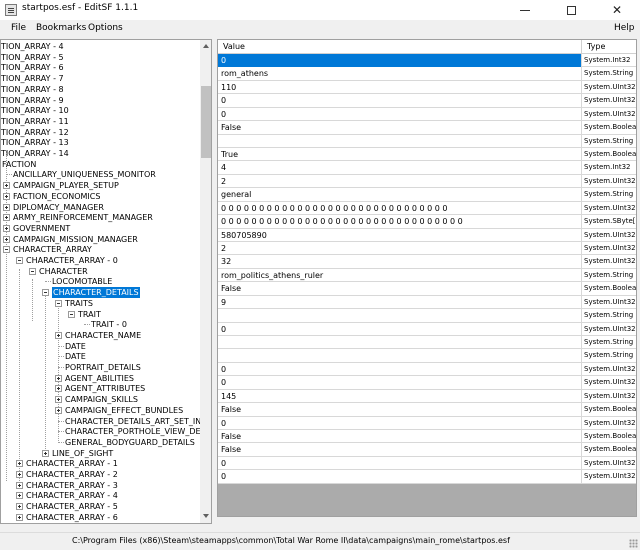  Describe the element at coordinates (100, 110) in the screenshot. I see `tree-node: TION_ARRAY - 10` at that location.